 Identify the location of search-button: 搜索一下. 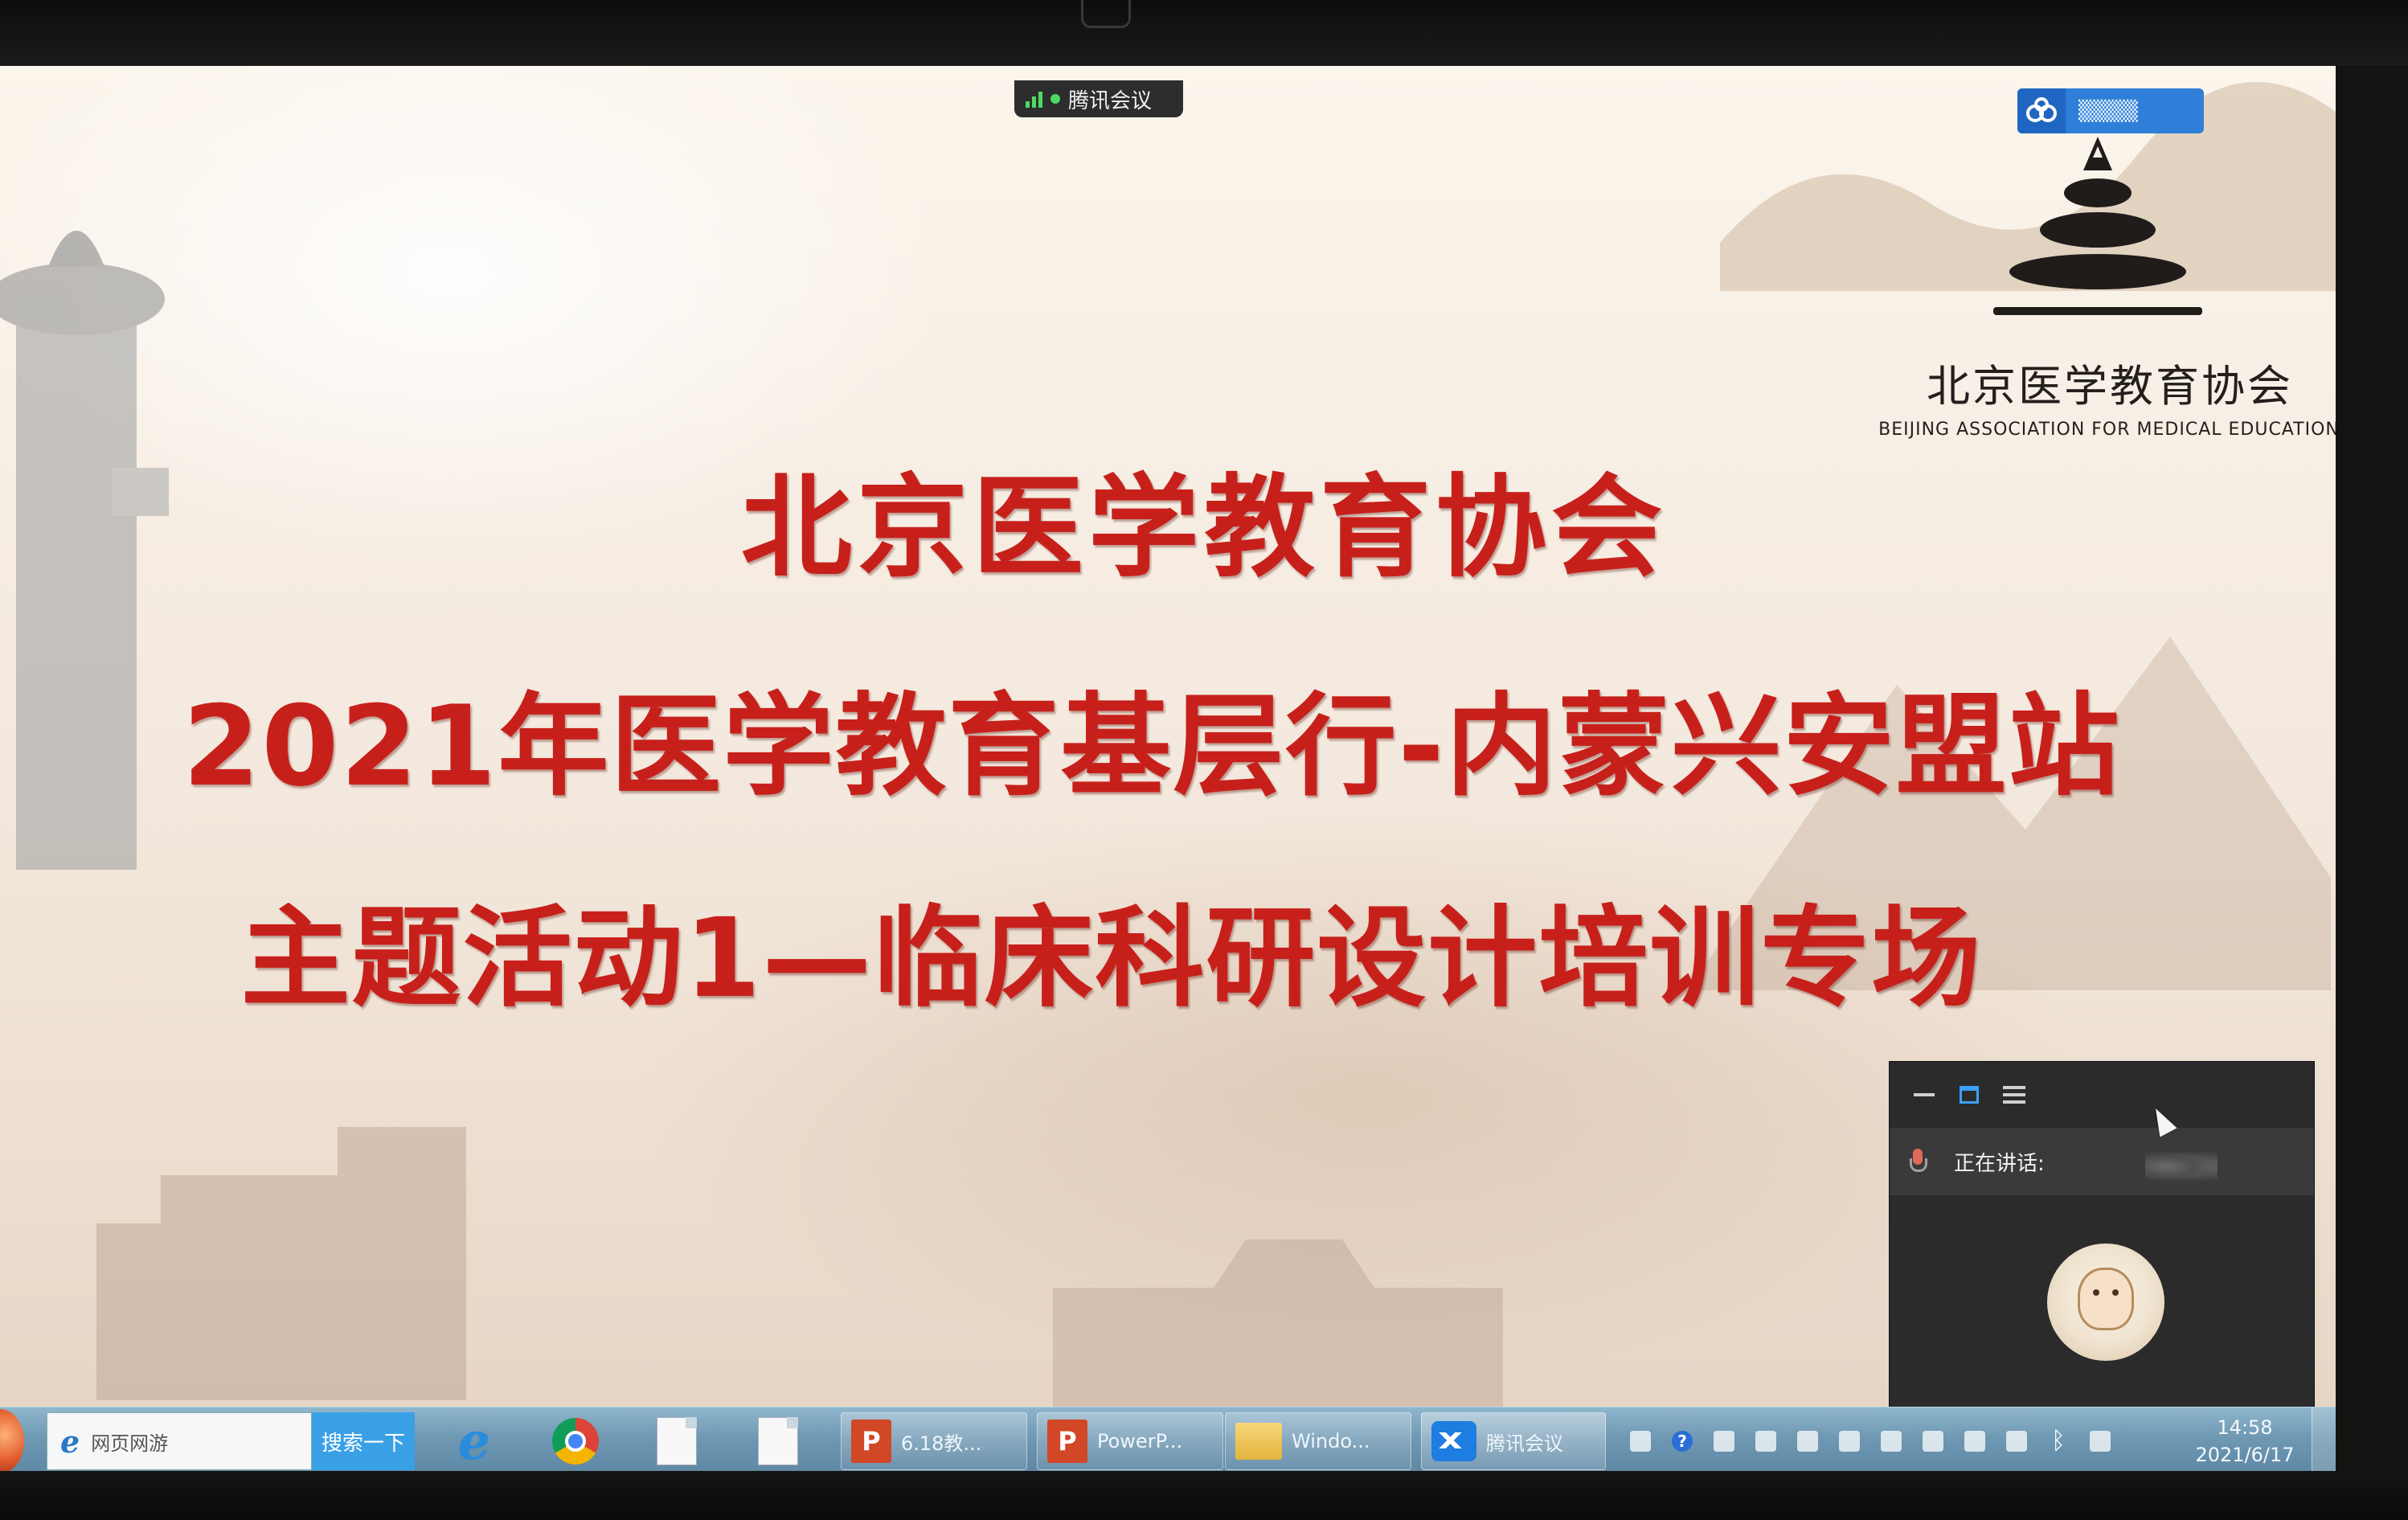
(363, 1441).